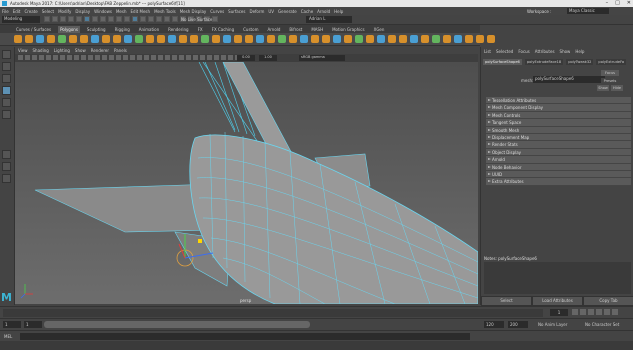 The width and height of the screenshot is (633, 350). Describe the element at coordinates (338, 11) in the screenshot. I see `menu-help: Help` at that location.